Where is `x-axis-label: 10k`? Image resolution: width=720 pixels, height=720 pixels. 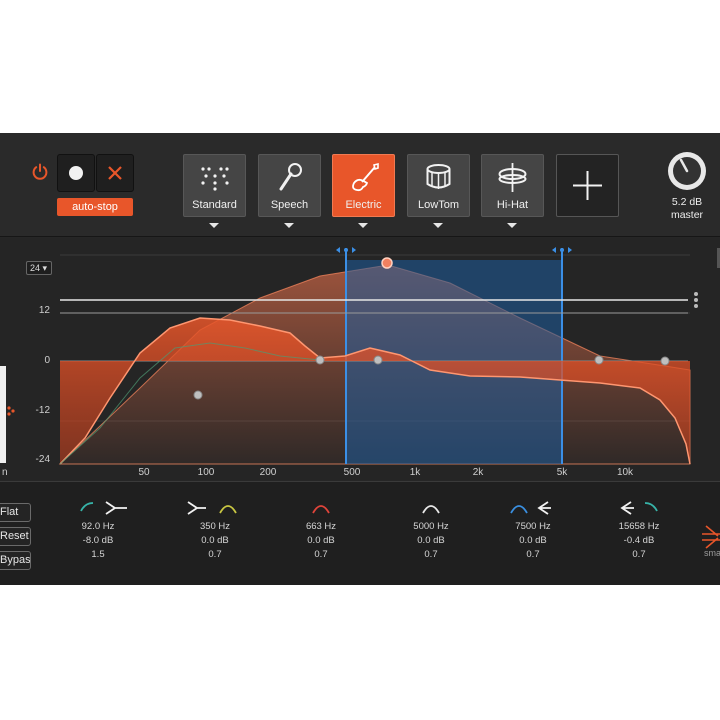
x-axis-label: 10k is located at coordinates (625, 472).